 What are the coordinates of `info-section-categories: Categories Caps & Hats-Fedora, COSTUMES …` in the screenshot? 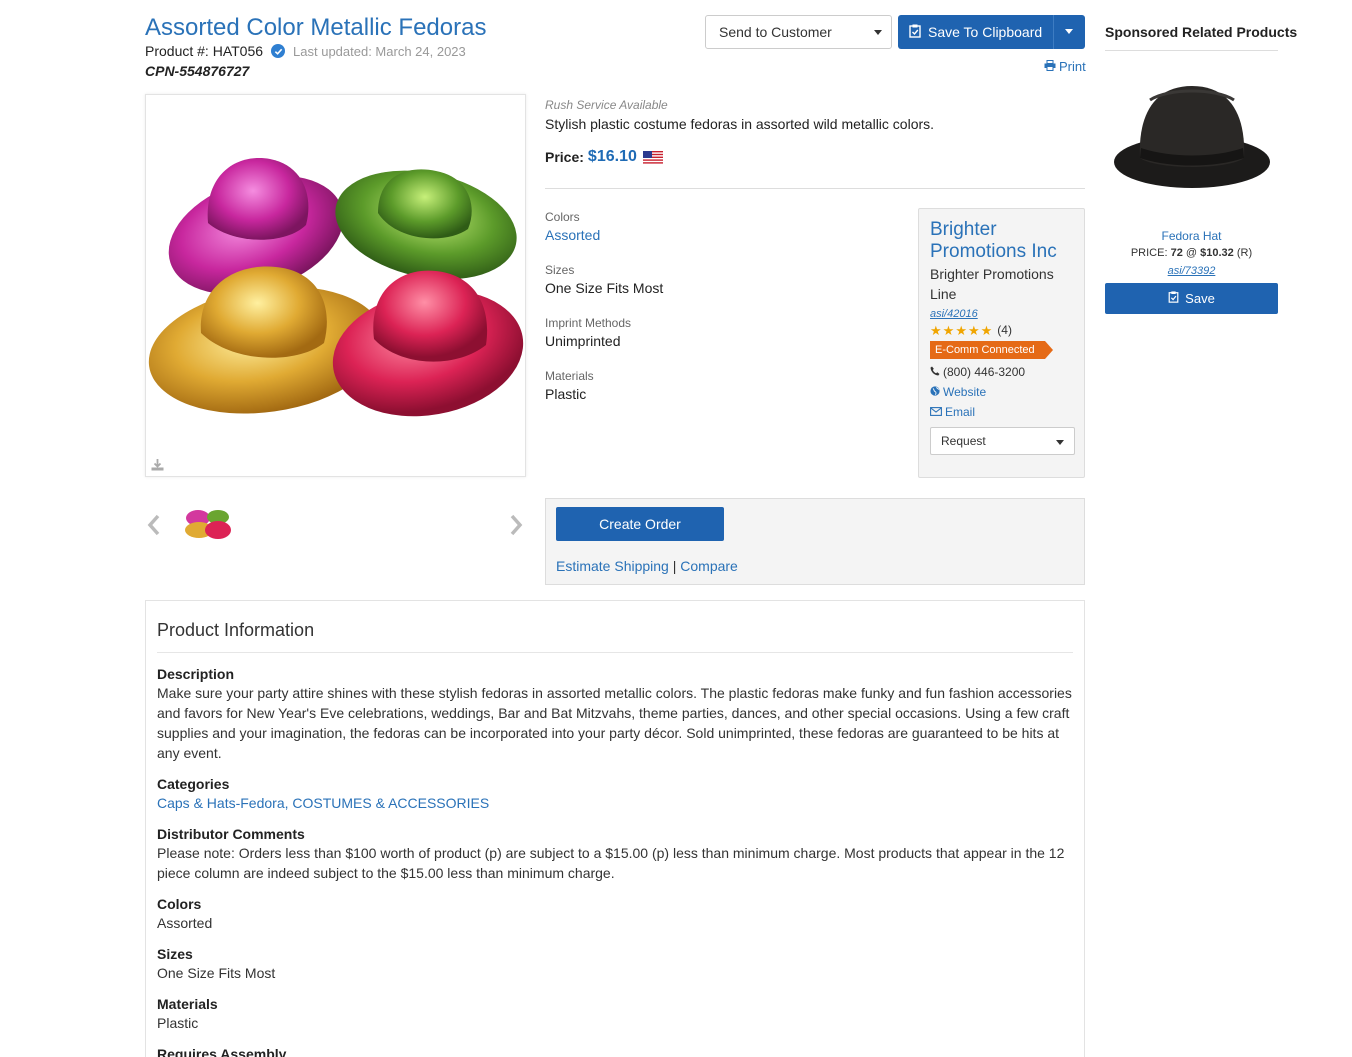 It's located at (615, 794).